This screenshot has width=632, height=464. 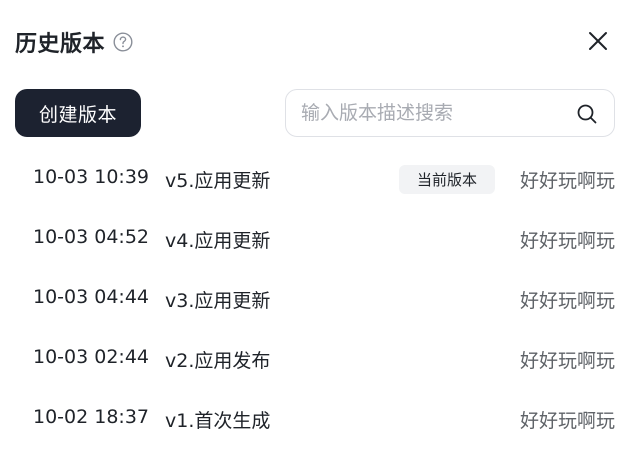 I want to click on version-row: 10-02 18:37 v1.首次生成 好好玩啊玩, so click(x=316, y=420).